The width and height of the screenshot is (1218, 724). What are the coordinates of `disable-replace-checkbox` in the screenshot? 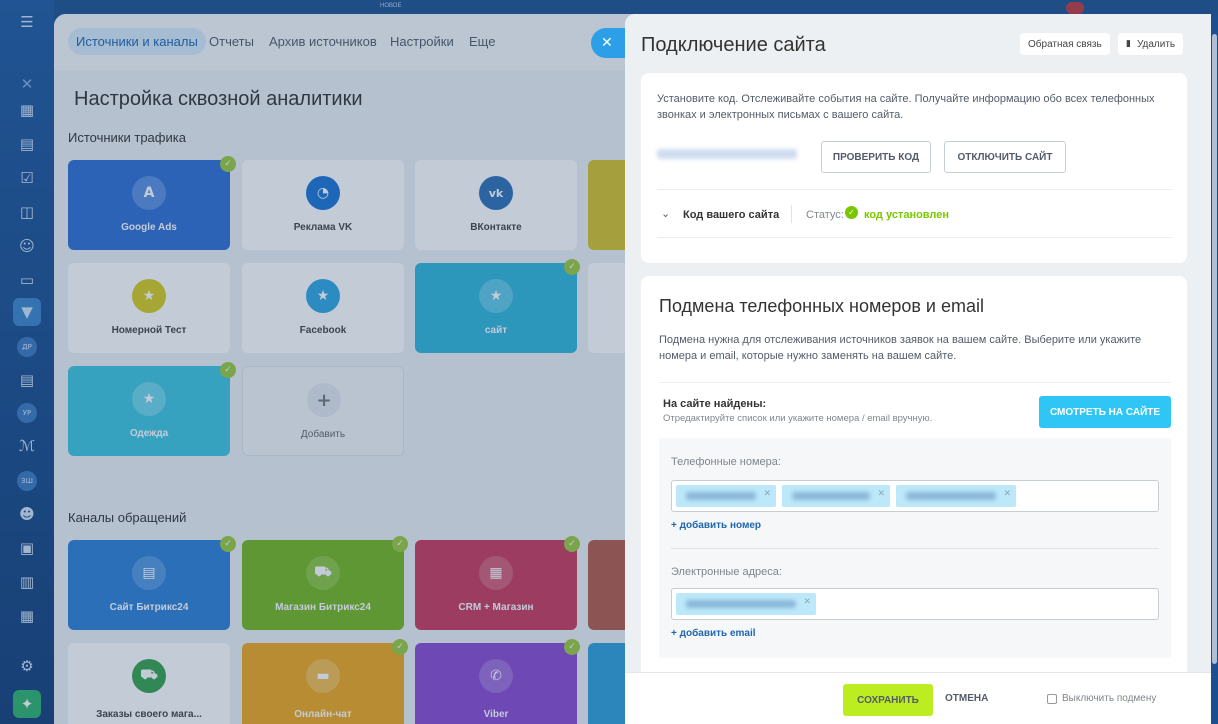 It's located at (1052, 699).